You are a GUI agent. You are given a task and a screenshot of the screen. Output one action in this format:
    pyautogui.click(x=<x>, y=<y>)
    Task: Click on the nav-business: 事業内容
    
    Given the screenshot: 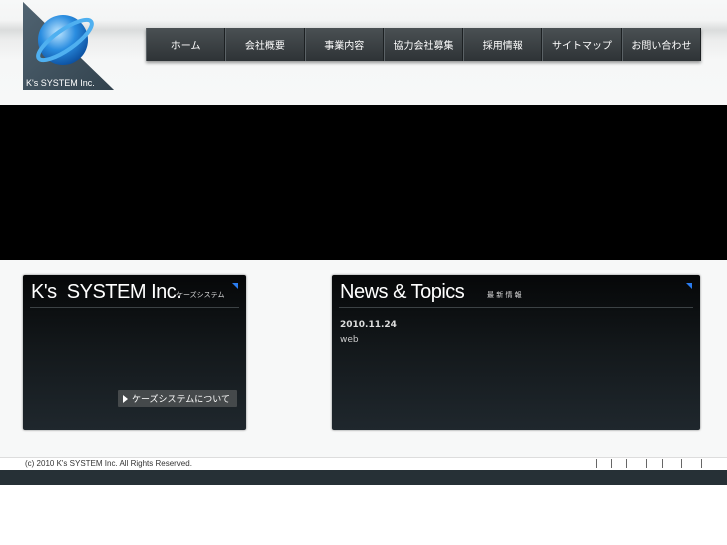 What is the action you would take?
    pyautogui.click(x=344, y=44)
    